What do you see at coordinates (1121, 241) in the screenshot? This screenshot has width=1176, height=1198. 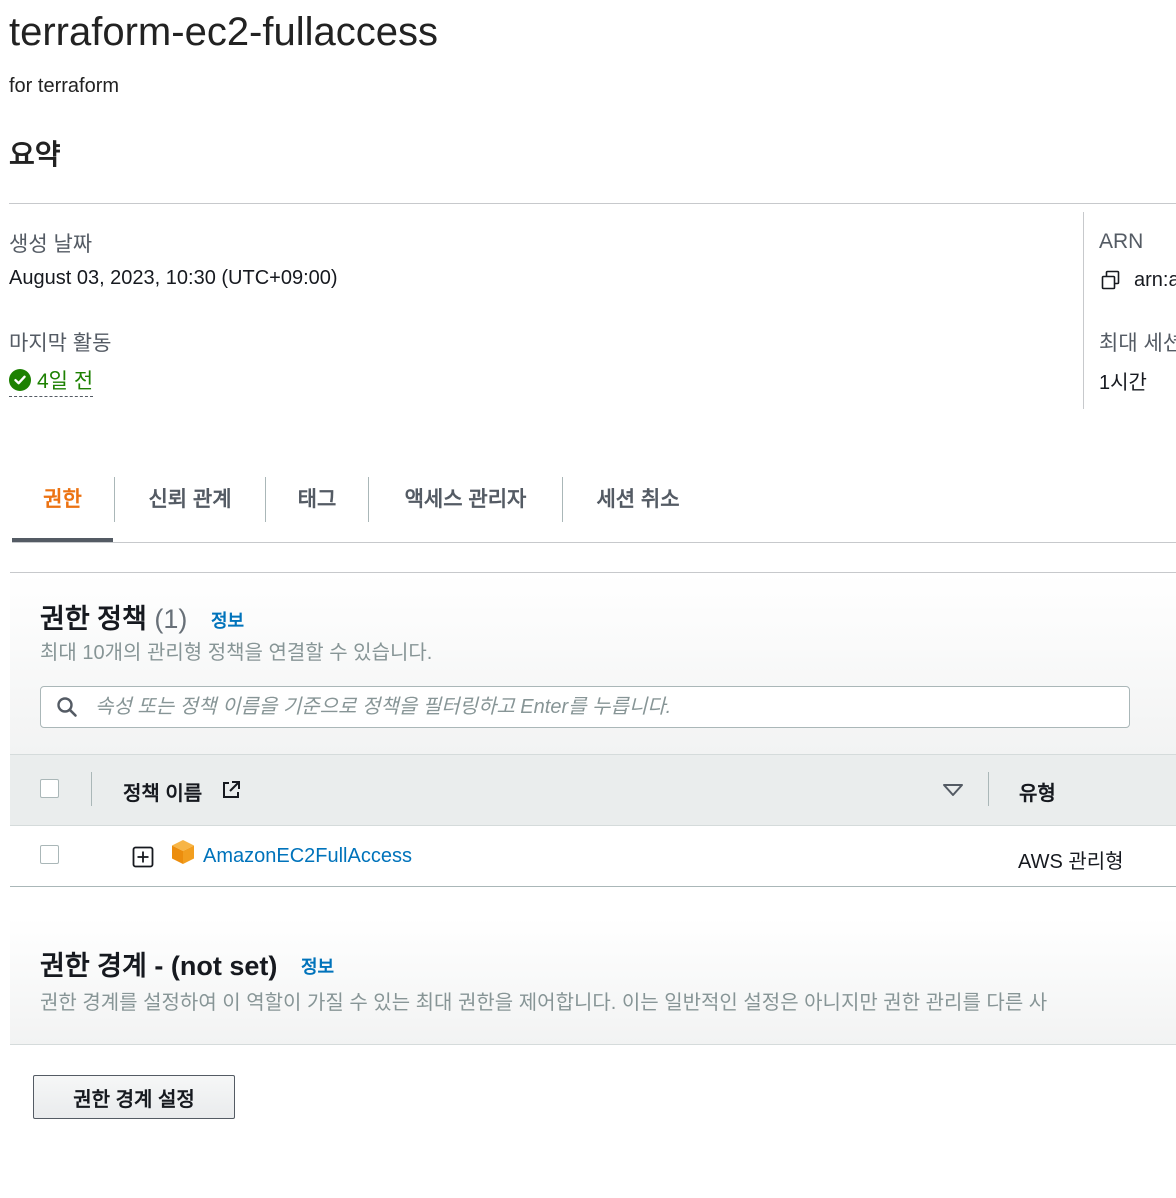 I see `arn-label: ARN` at bounding box center [1121, 241].